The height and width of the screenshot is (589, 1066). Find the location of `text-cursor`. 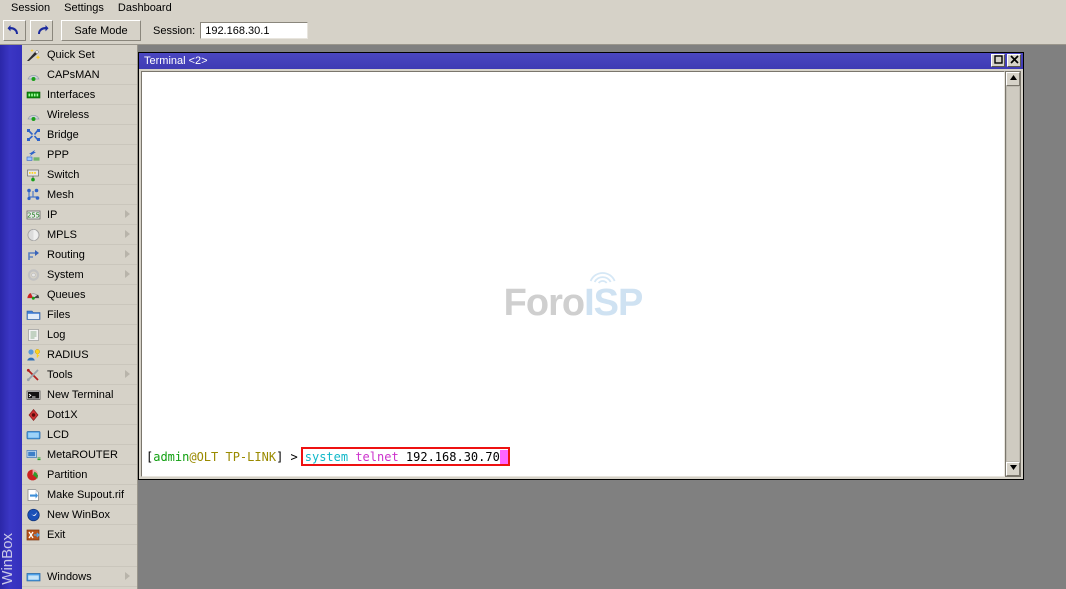

text-cursor is located at coordinates (503, 456).